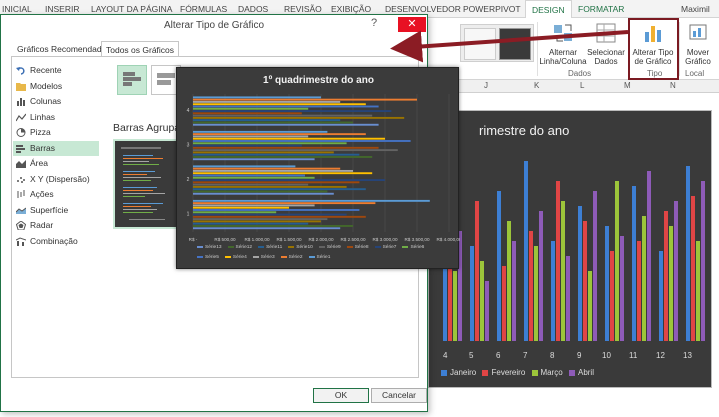  I want to click on embedded-x-label: 8, so click(552, 355).